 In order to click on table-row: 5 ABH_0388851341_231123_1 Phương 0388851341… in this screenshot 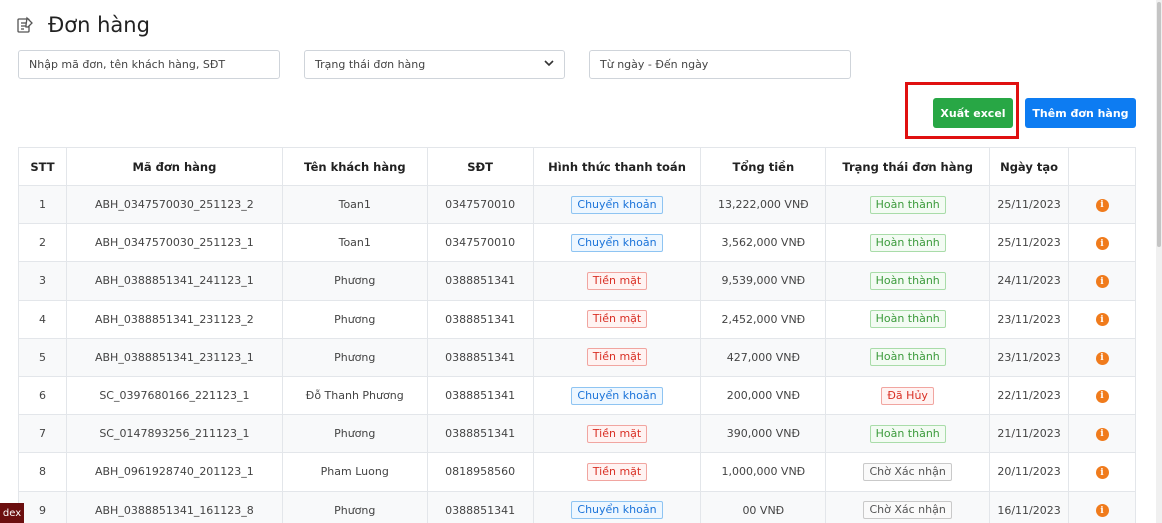, I will do `click(577, 357)`.